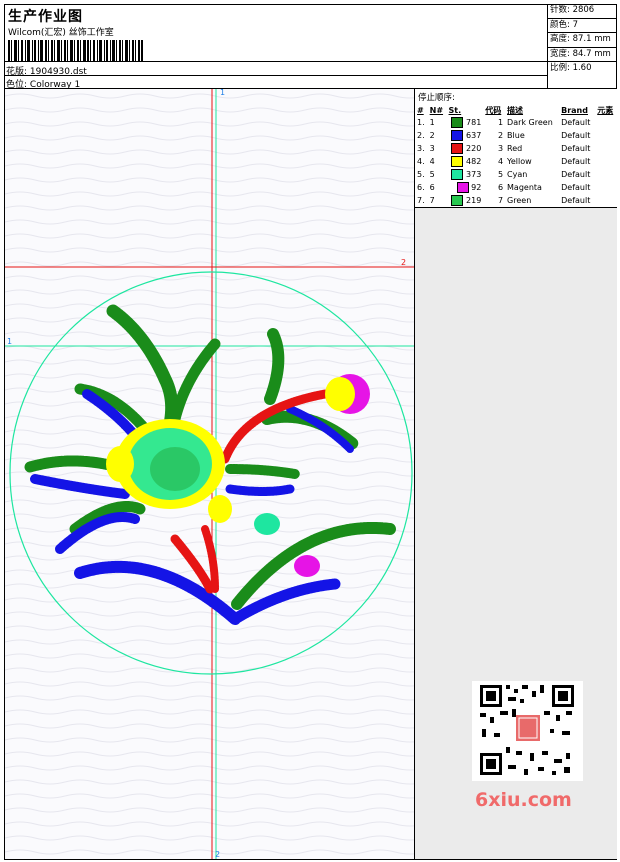 The image size is (620, 862). Describe the element at coordinates (476, 187) in the screenshot. I see `row-stitches: 92` at that location.